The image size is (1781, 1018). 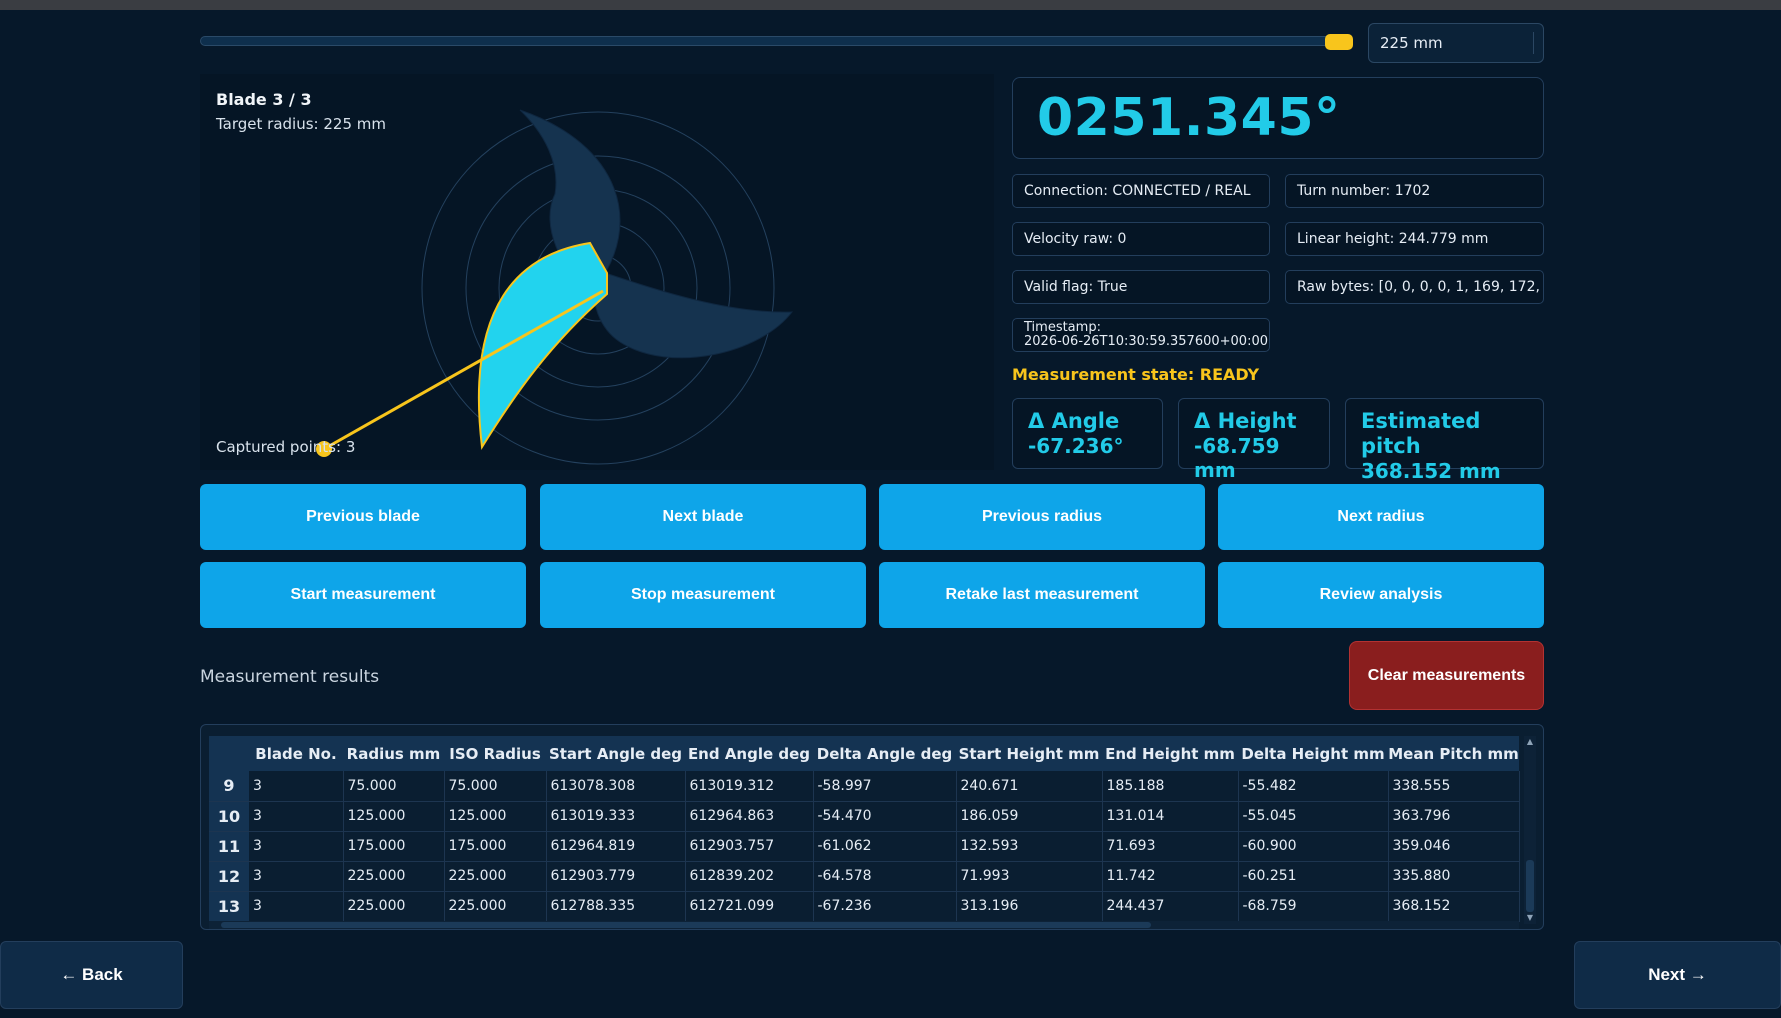 I want to click on table-cell: 368.152, so click(x=1454, y=906).